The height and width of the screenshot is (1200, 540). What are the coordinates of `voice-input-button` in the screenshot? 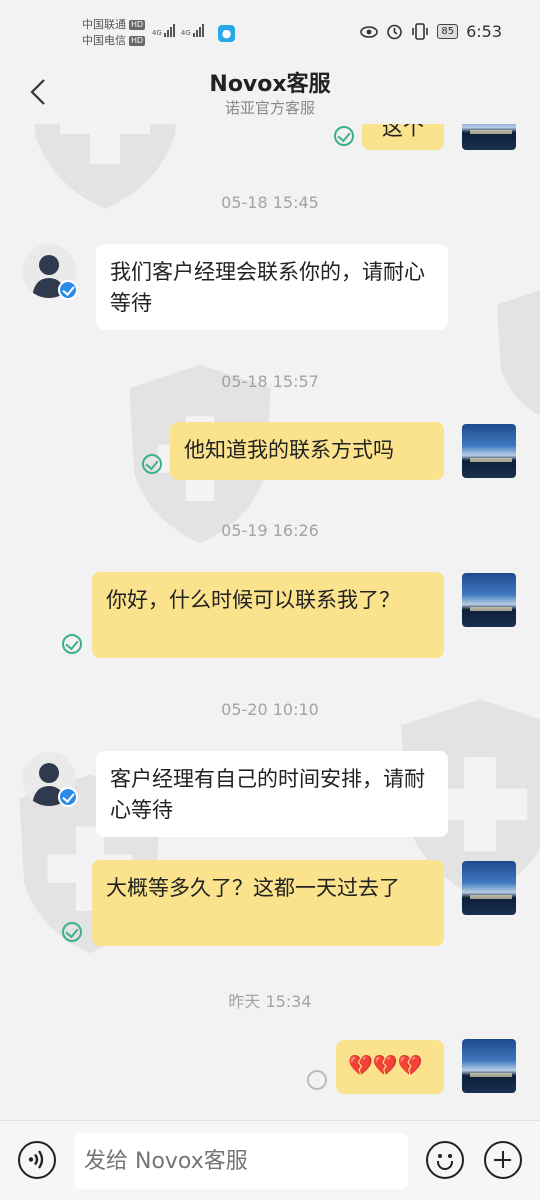 It's located at (37, 1160).